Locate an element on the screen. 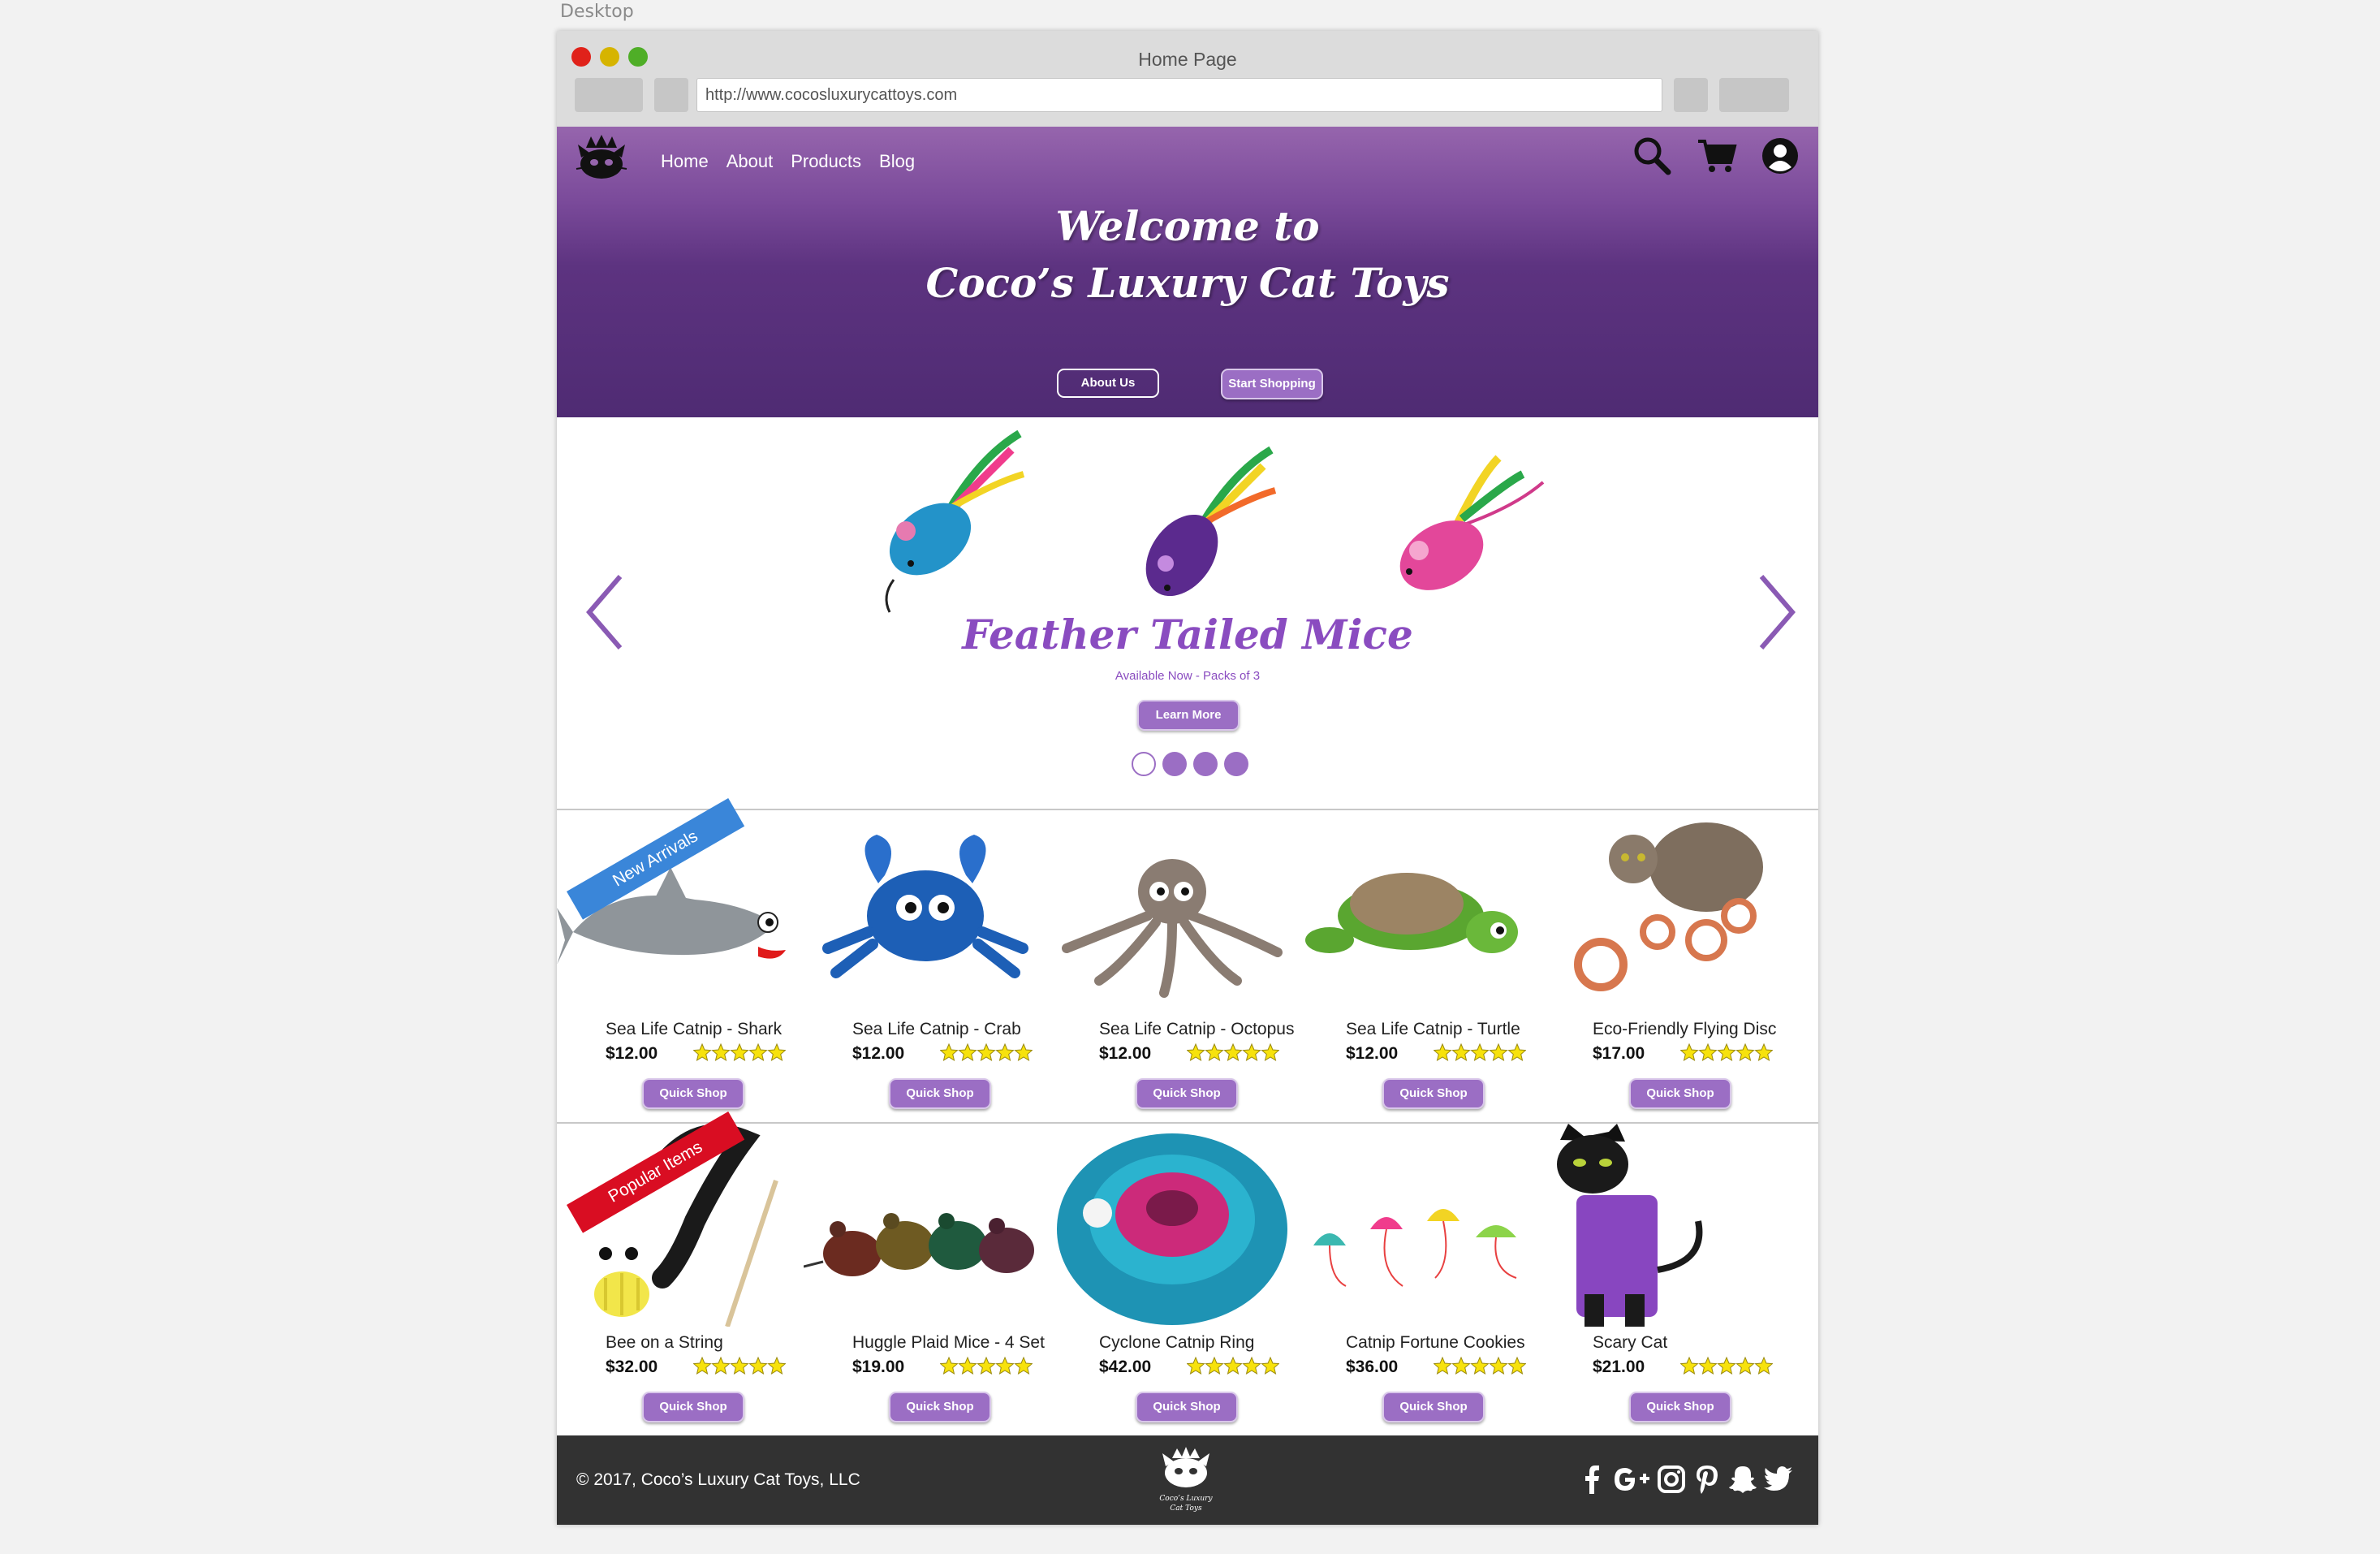  svg-text: Coco’s Luxury is located at coordinates (1186, 1499).